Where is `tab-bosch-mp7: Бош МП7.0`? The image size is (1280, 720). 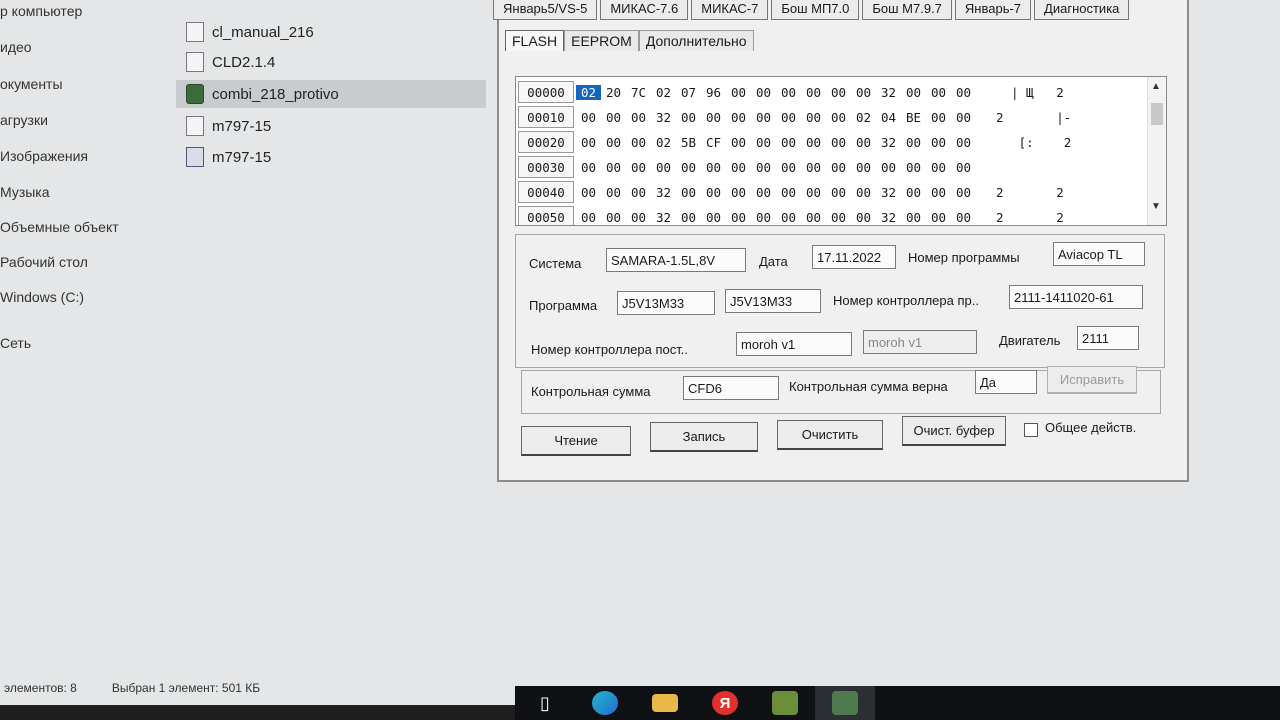 tab-bosch-mp7: Бош МП7.0 is located at coordinates (815, 10).